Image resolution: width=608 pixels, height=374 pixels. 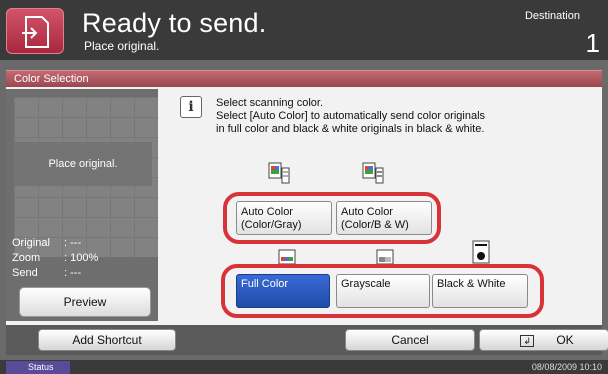 What do you see at coordinates (287, 257) in the screenshot?
I see `full-color-icon` at bounding box center [287, 257].